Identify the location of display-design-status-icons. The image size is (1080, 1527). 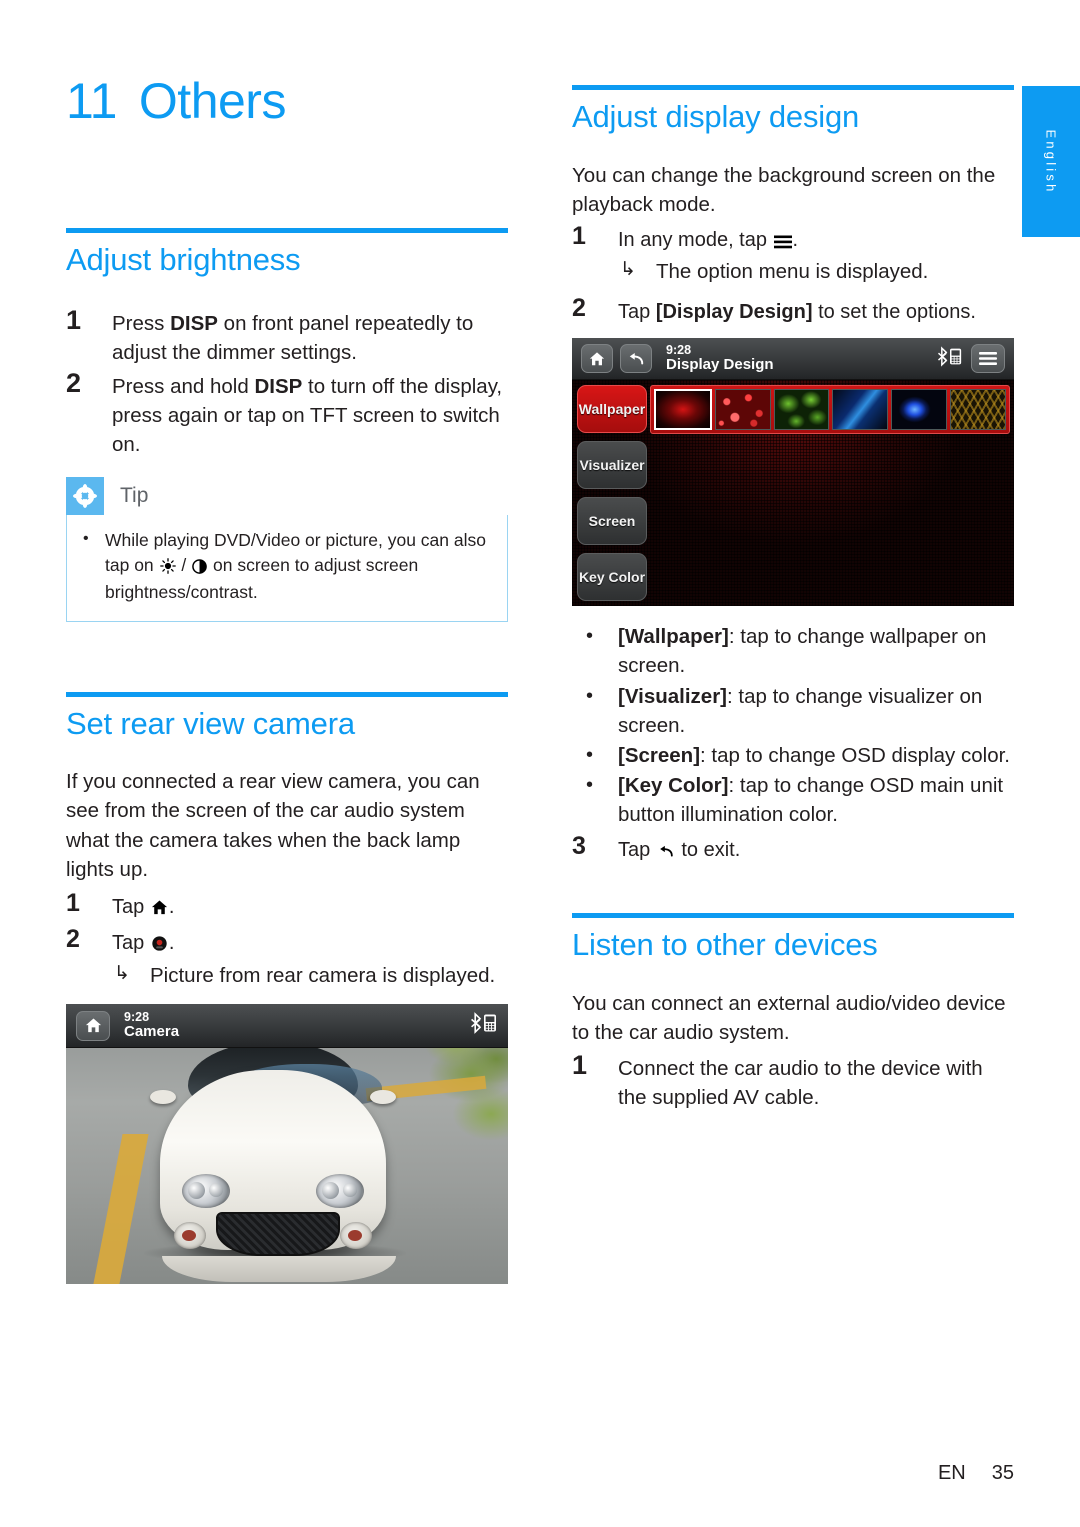
(971, 359).